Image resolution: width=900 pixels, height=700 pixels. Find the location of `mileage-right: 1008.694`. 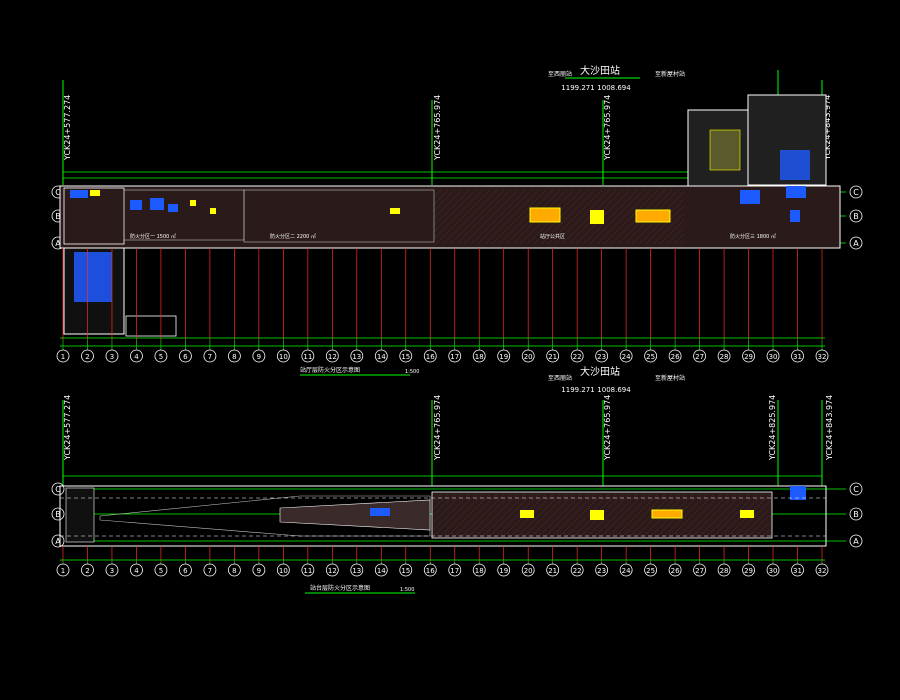

mileage-right: 1008.694 is located at coordinates (614, 88).